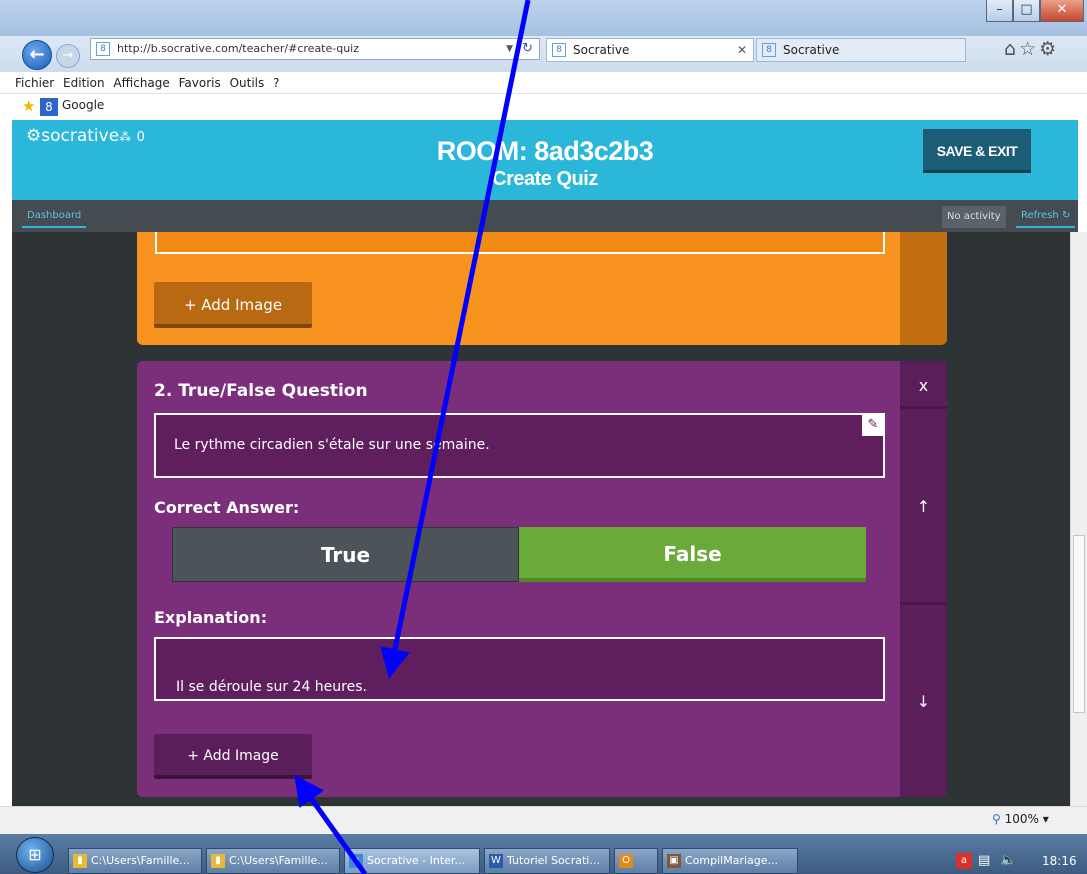  I want to click on annotation-arrow-explanation, so click(455, 339).